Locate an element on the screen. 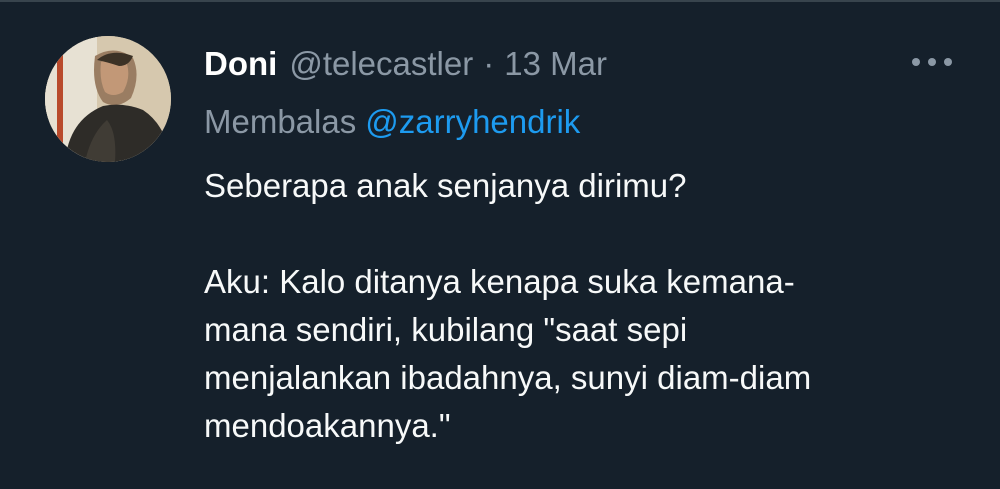  tweet-header: Doni @telecastler · 13 Mar is located at coordinates (405, 64).